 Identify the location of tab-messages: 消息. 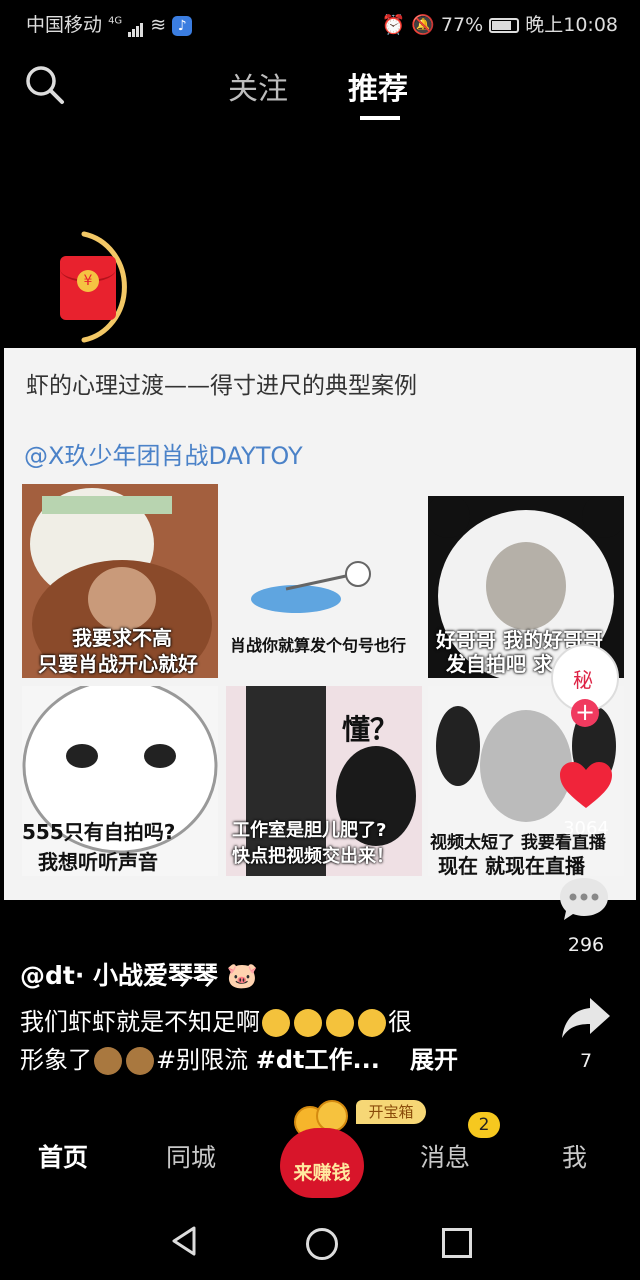
(445, 1156).